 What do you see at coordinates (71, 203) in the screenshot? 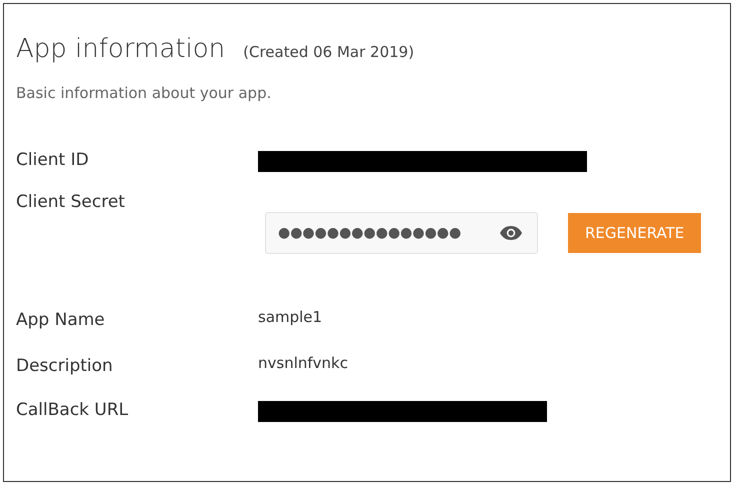
I see `field-label: Client Secret` at bounding box center [71, 203].